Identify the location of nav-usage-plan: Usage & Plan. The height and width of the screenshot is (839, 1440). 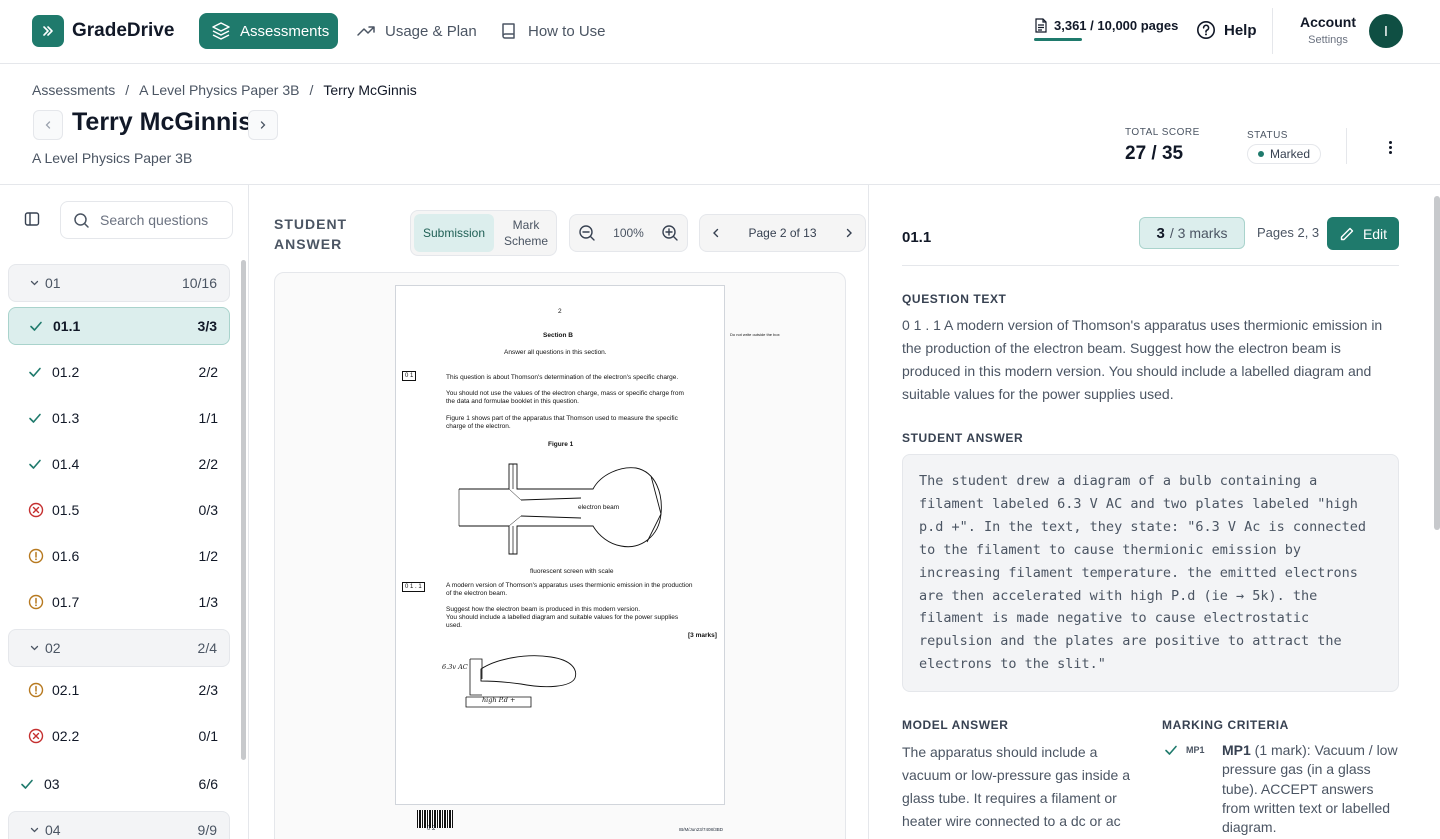
(416, 31).